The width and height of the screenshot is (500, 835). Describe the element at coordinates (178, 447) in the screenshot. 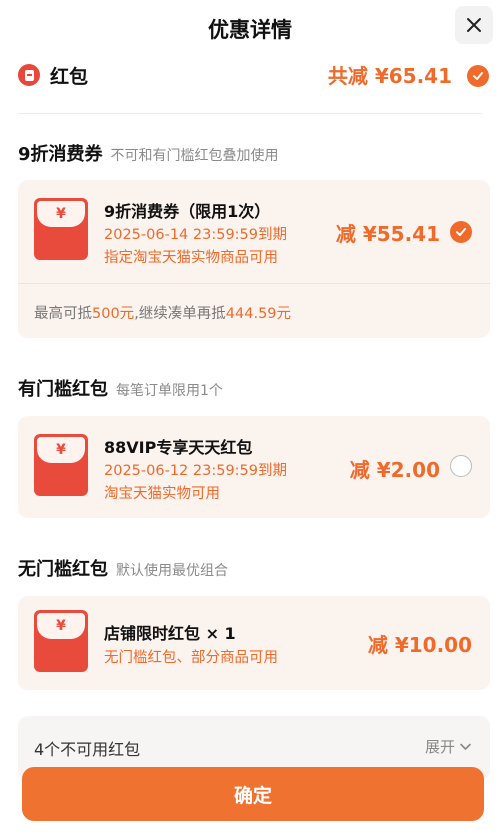

I see `coupon-name: 88VIP专享天天红包` at that location.